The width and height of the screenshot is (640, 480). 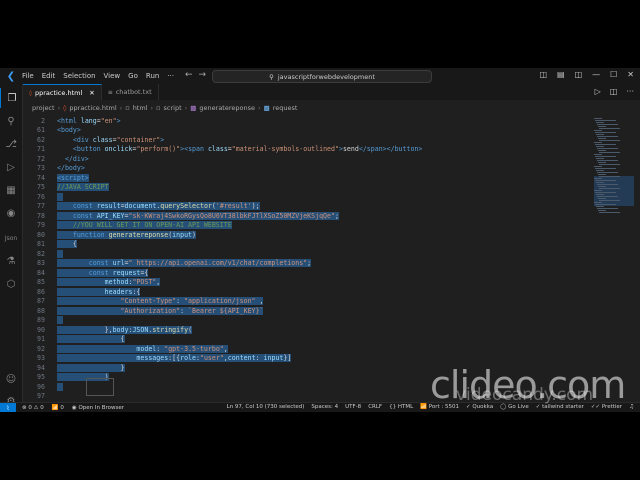 What do you see at coordinates (308, 310) in the screenshot?
I see `code-line: 88 "Authorization": `Bearer ${API_KEY}`` at bounding box center [308, 310].